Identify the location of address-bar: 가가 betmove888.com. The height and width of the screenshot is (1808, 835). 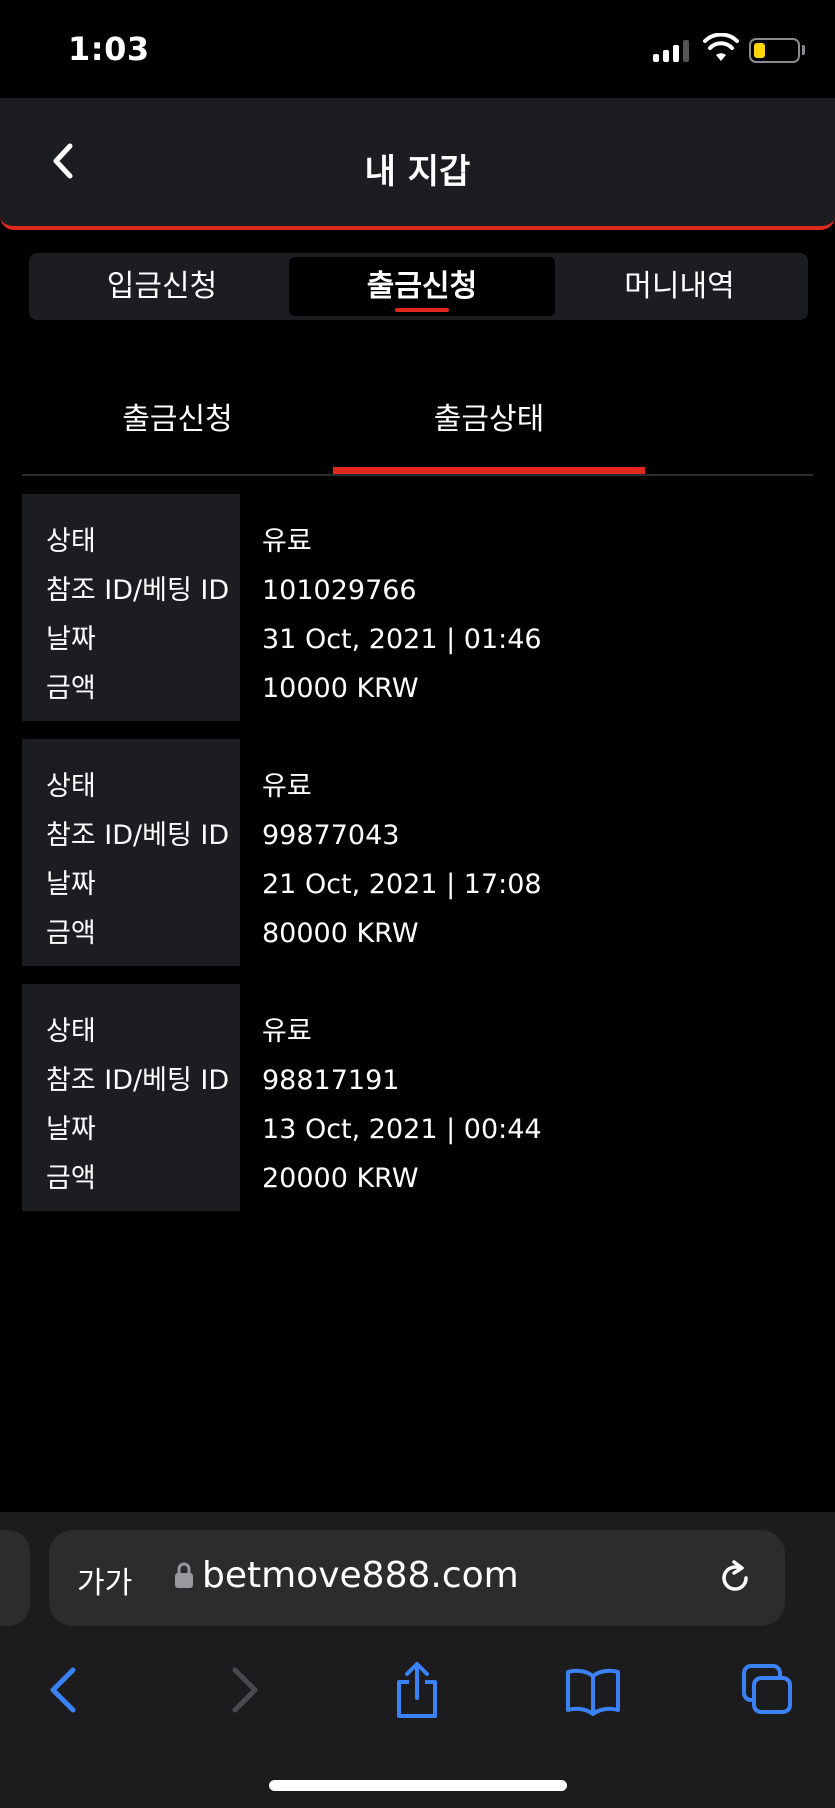
(417, 1578).